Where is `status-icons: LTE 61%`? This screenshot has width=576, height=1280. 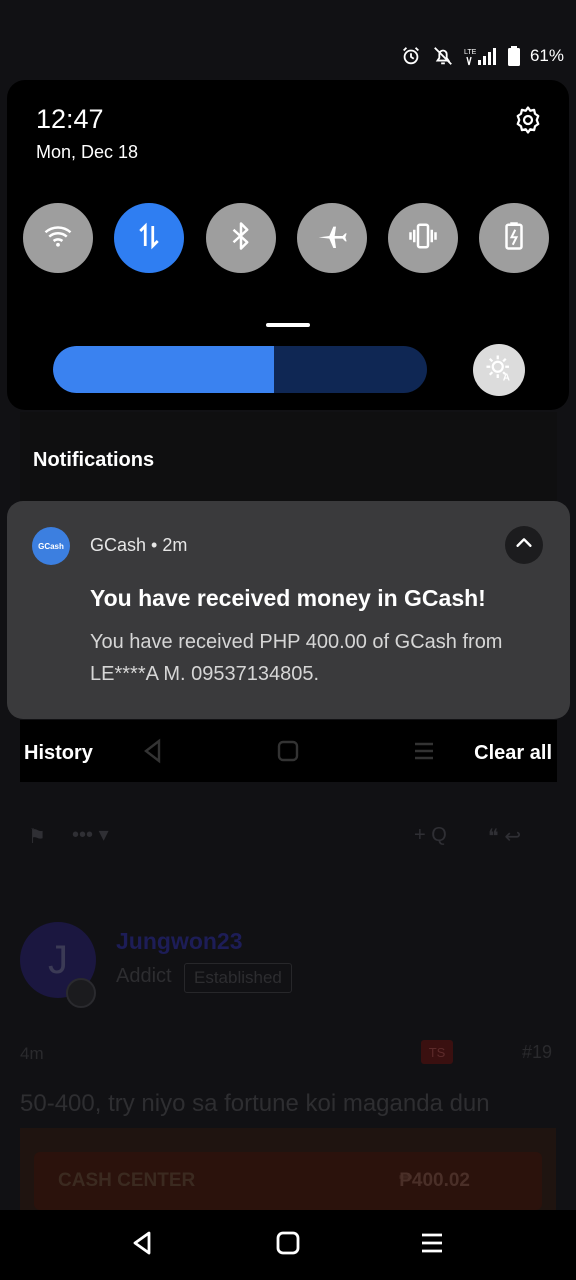
status-icons: LTE 61% is located at coordinates (482, 56).